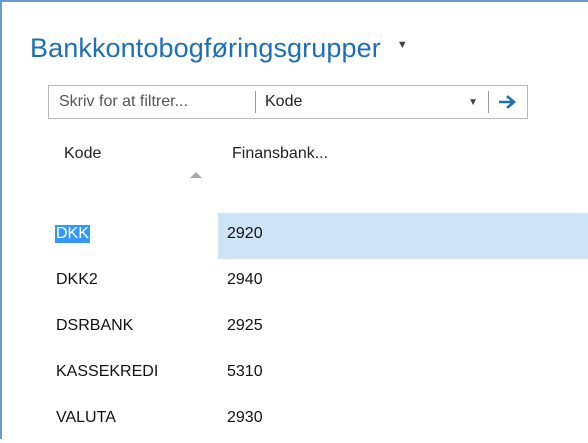 The height and width of the screenshot is (443, 588). Describe the element at coordinates (107, 372) in the screenshot. I see `cell-code: KASSEKREDI` at that location.